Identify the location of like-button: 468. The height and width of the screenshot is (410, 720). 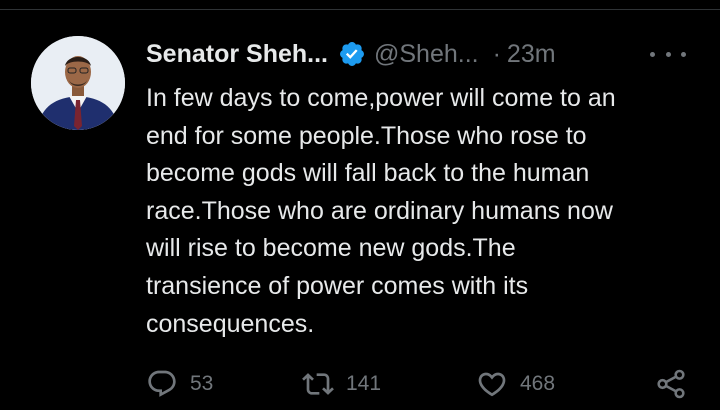
(515, 384).